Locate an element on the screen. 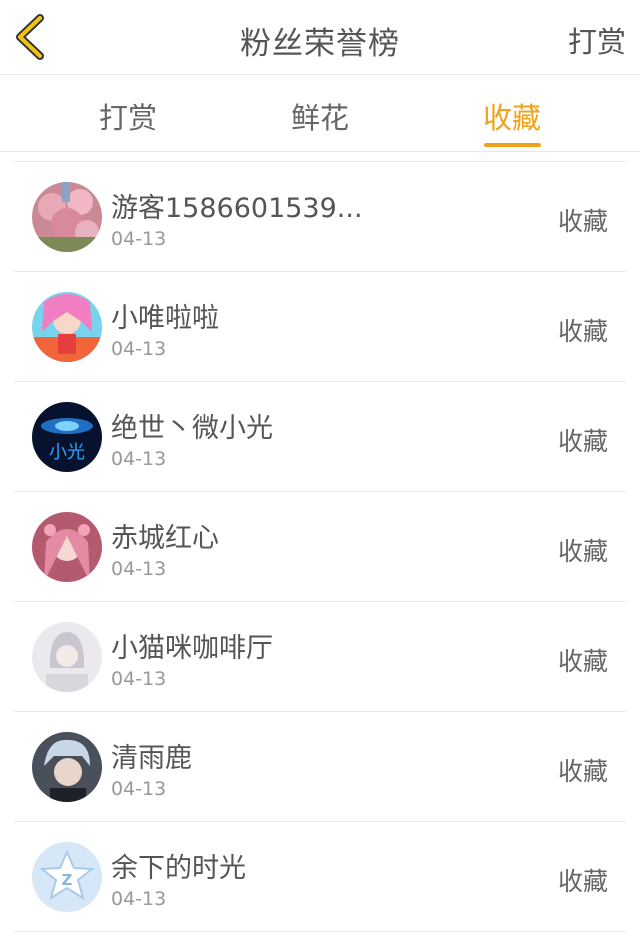  page-title: 粉丝荣誉榜 is located at coordinates (320, 44).